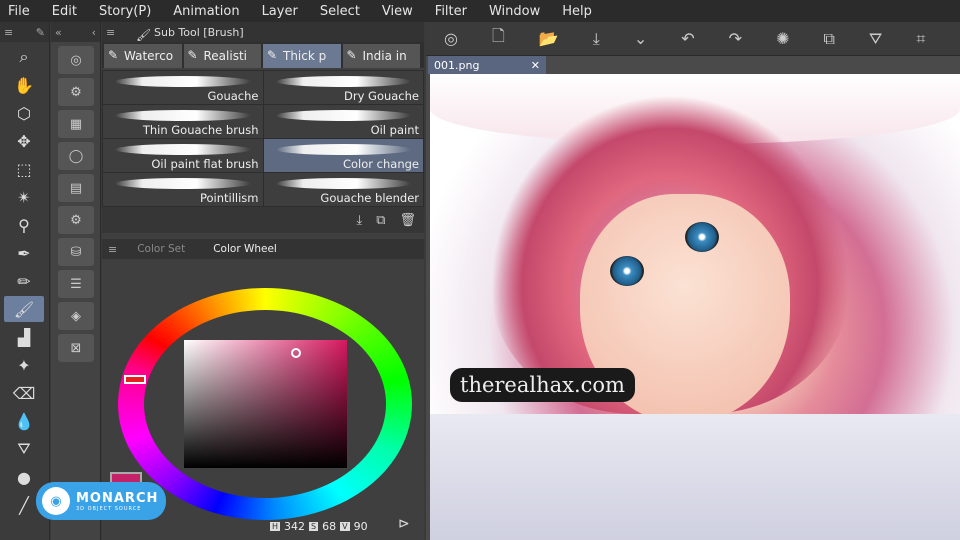 This screenshot has height=540, width=960. What do you see at coordinates (457, 65) in the screenshot?
I see `document-tab-label: 001.png` at bounding box center [457, 65].